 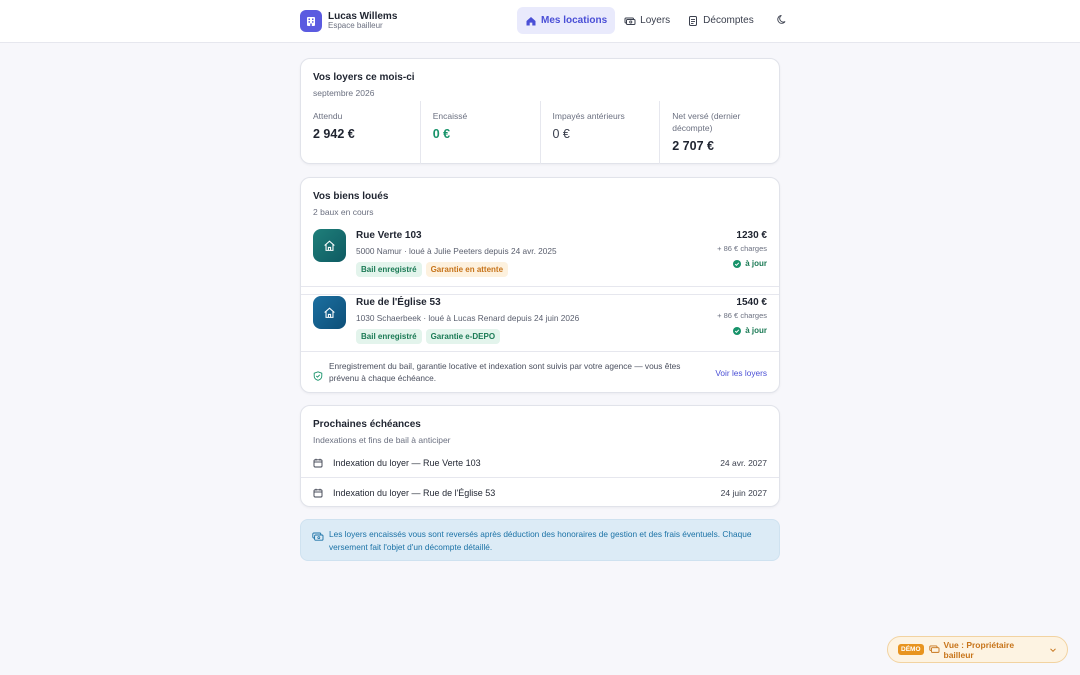 I want to click on tag-deposit-pending: Garantie en attente, so click(x=467, y=269).